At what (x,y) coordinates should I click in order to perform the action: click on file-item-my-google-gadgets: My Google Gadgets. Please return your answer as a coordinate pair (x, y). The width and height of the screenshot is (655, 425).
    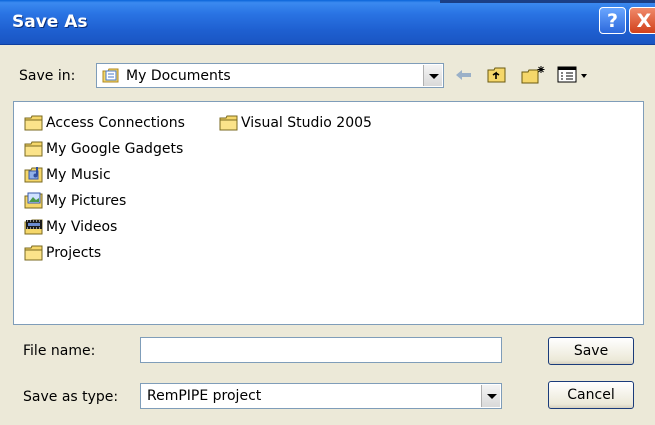
    Looking at the image, I should click on (103, 149).